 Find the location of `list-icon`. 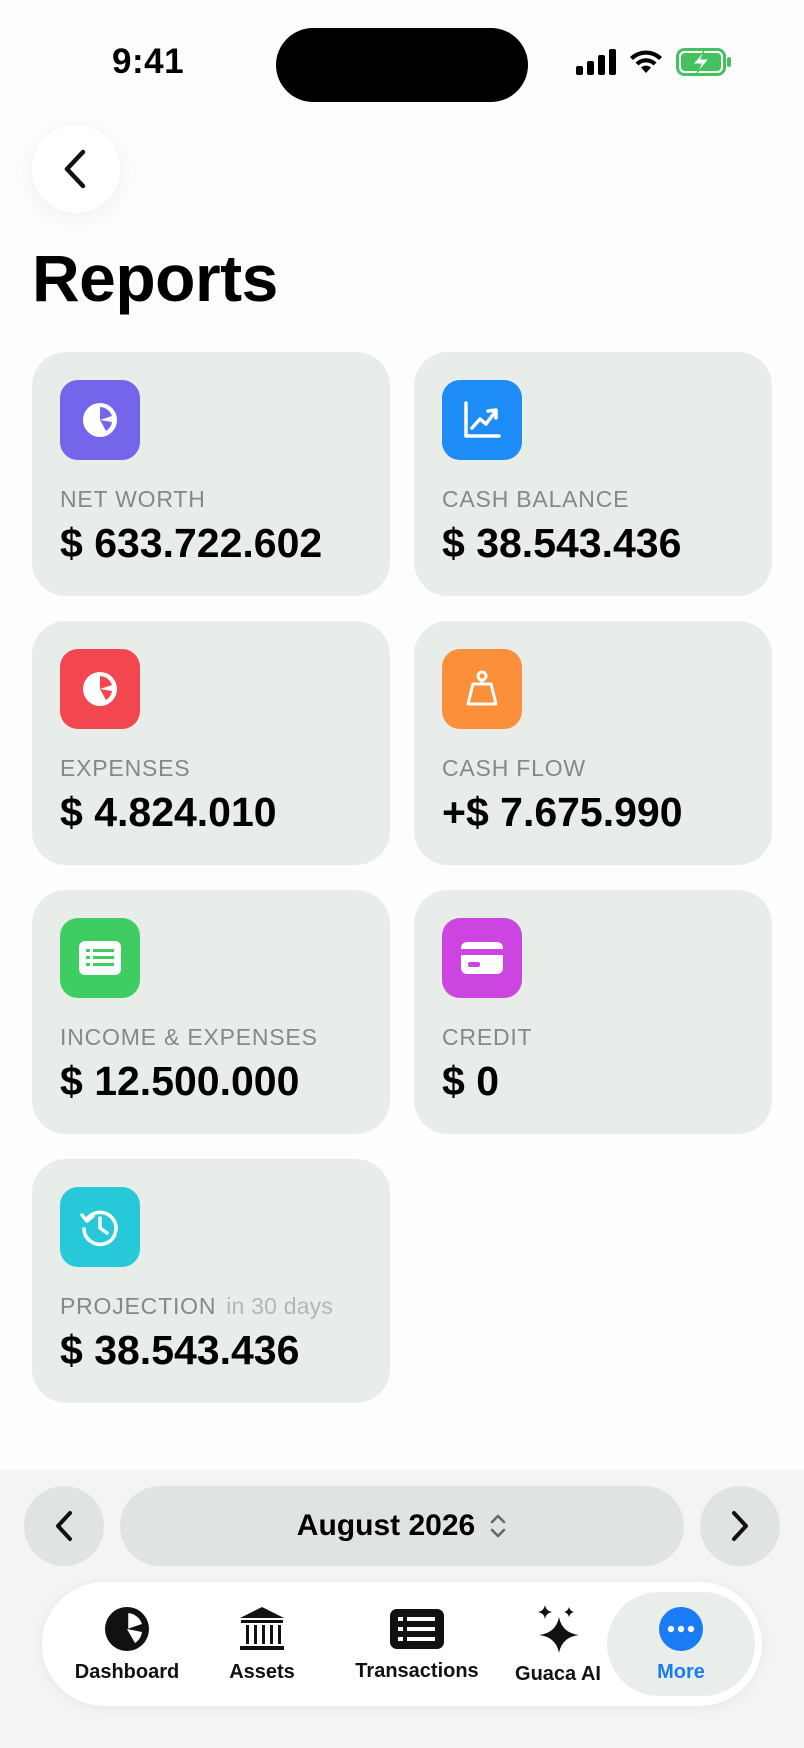

list-icon is located at coordinates (417, 1628).